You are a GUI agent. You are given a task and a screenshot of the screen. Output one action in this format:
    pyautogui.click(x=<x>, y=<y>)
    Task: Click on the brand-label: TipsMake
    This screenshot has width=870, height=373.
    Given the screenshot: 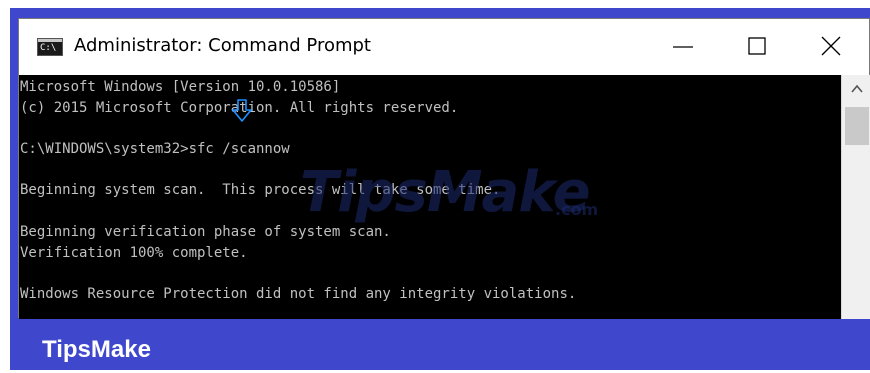 What is the action you would take?
    pyautogui.click(x=96, y=349)
    